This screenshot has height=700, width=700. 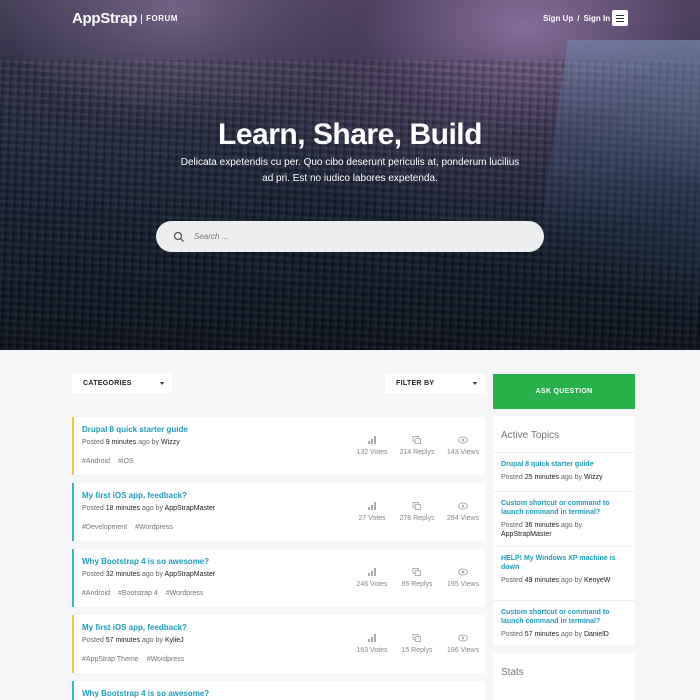 I want to click on signup-link: Sign Up, so click(x=558, y=18).